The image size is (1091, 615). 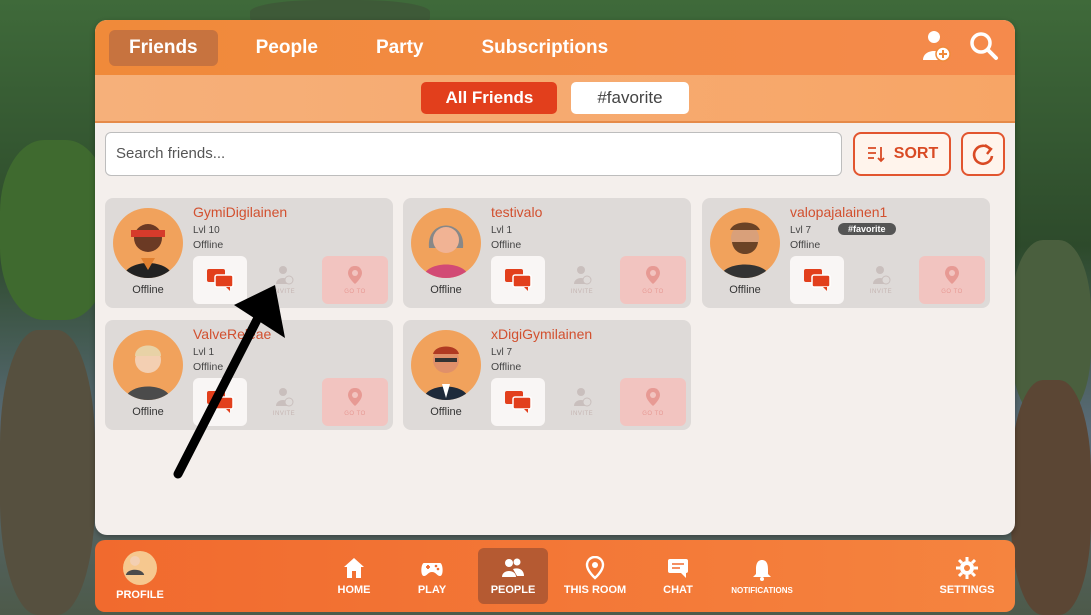 What do you see at coordinates (839, 212) in the screenshot?
I see `friend-name: valopajalainen1` at bounding box center [839, 212].